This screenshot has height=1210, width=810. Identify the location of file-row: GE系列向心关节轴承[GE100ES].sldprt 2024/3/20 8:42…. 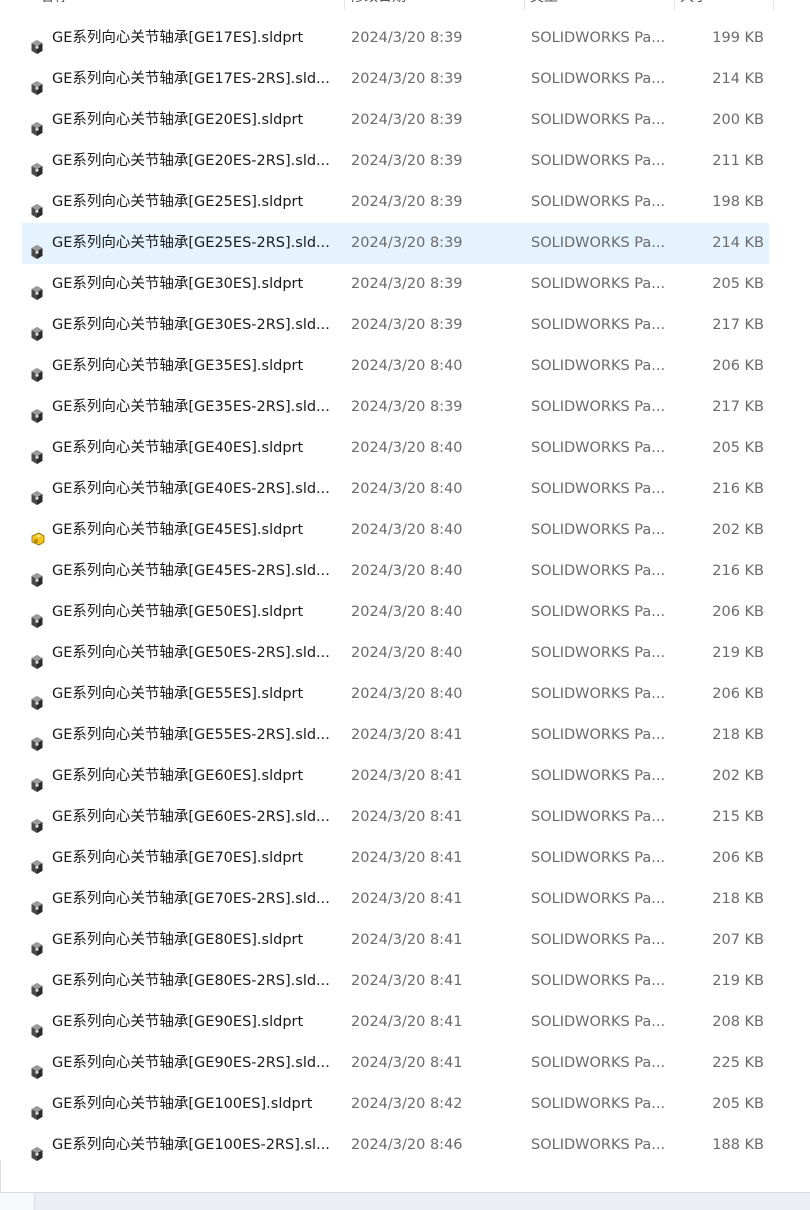
(395, 1104).